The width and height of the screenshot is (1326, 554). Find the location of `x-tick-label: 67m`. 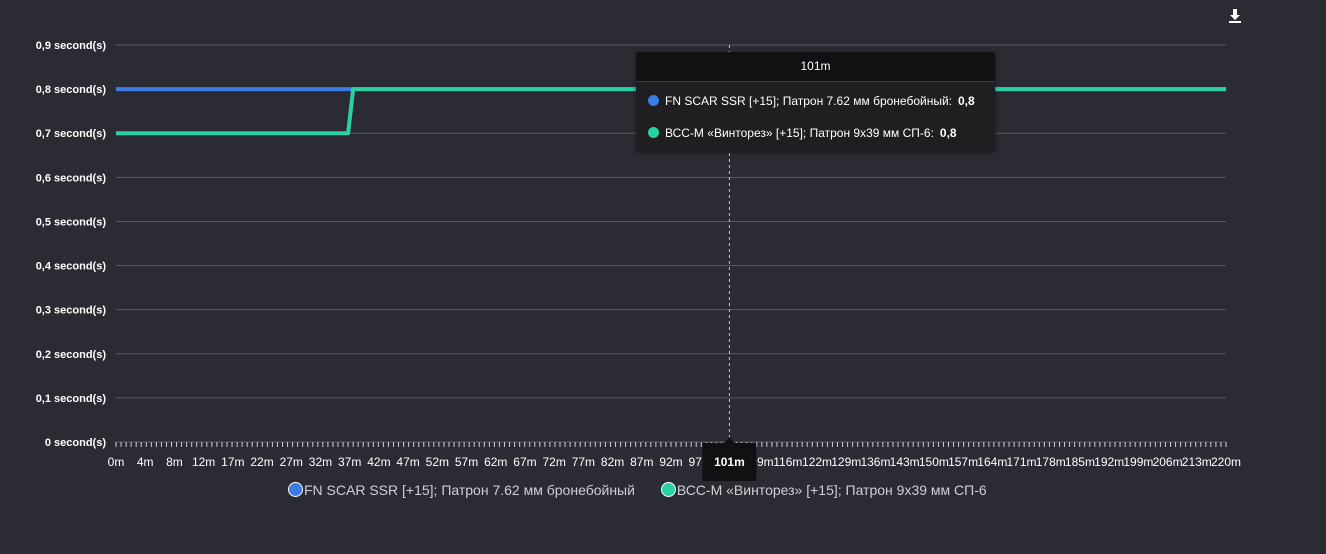

x-tick-label: 67m is located at coordinates (524, 462).